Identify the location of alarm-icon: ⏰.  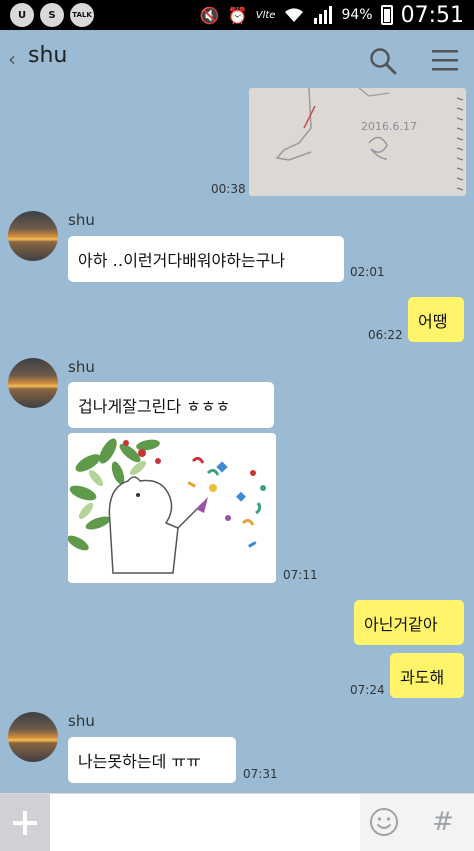
(237, 15).